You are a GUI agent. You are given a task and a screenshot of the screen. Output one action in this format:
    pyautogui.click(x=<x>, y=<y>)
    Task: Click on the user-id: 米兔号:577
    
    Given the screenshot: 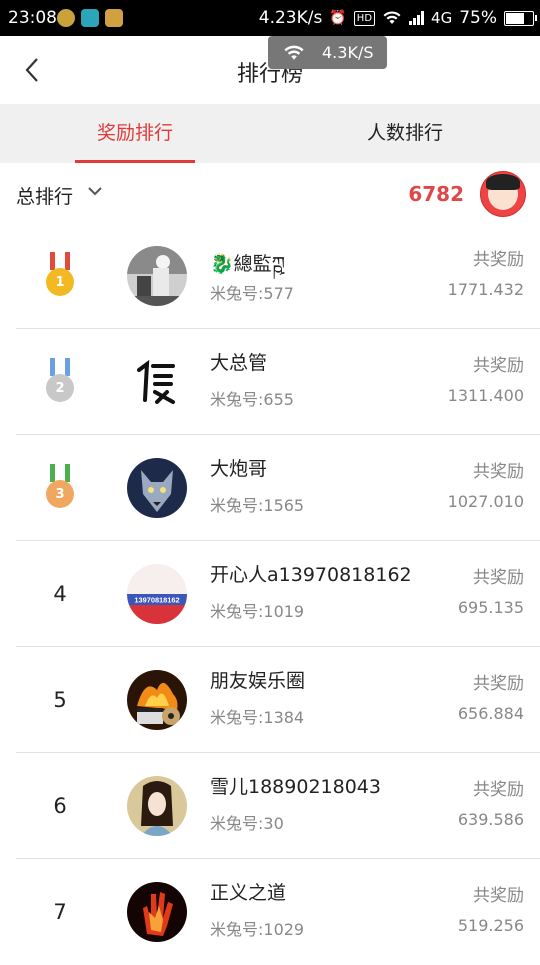 What is the action you would take?
    pyautogui.click(x=252, y=293)
    